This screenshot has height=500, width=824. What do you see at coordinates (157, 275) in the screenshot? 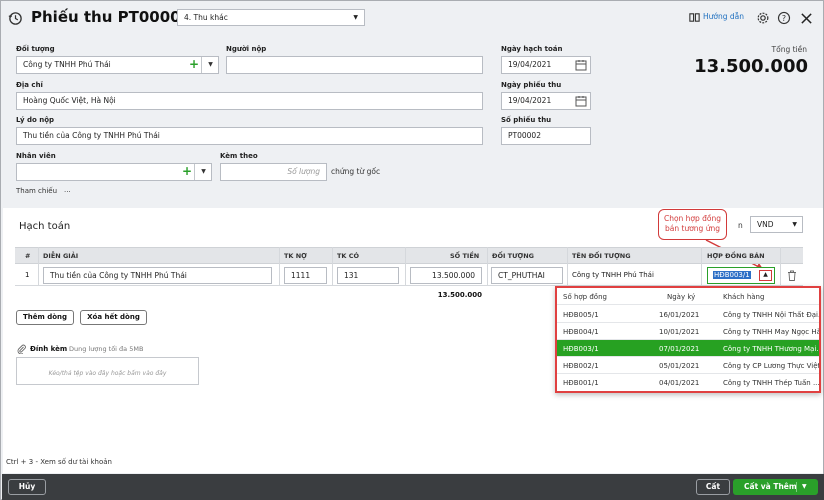
I see `row-dien-giai: Thu tiền của Công ty TNHH Phú Thái` at bounding box center [157, 275].